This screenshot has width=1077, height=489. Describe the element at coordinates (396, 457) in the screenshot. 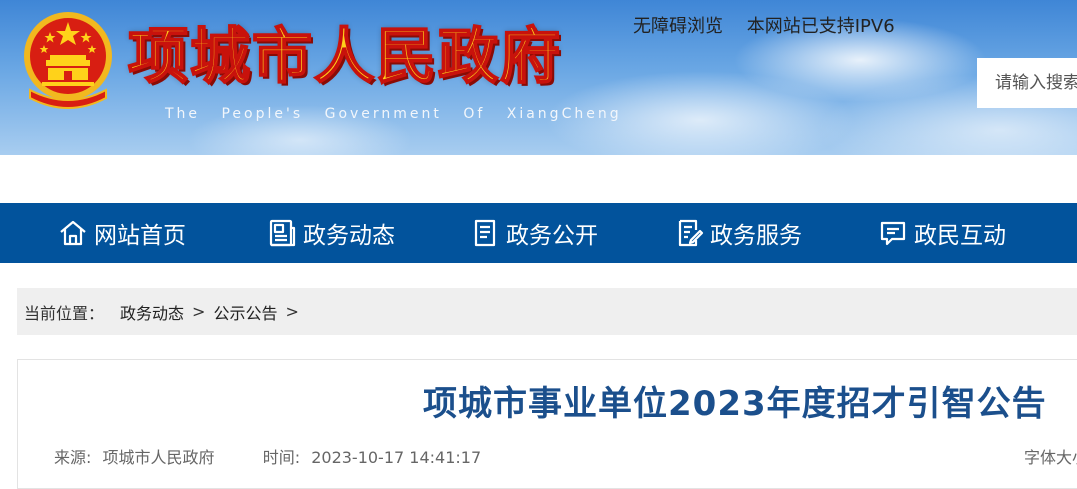

I see `time-value: 2023-10-17 14:41:17` at that location.